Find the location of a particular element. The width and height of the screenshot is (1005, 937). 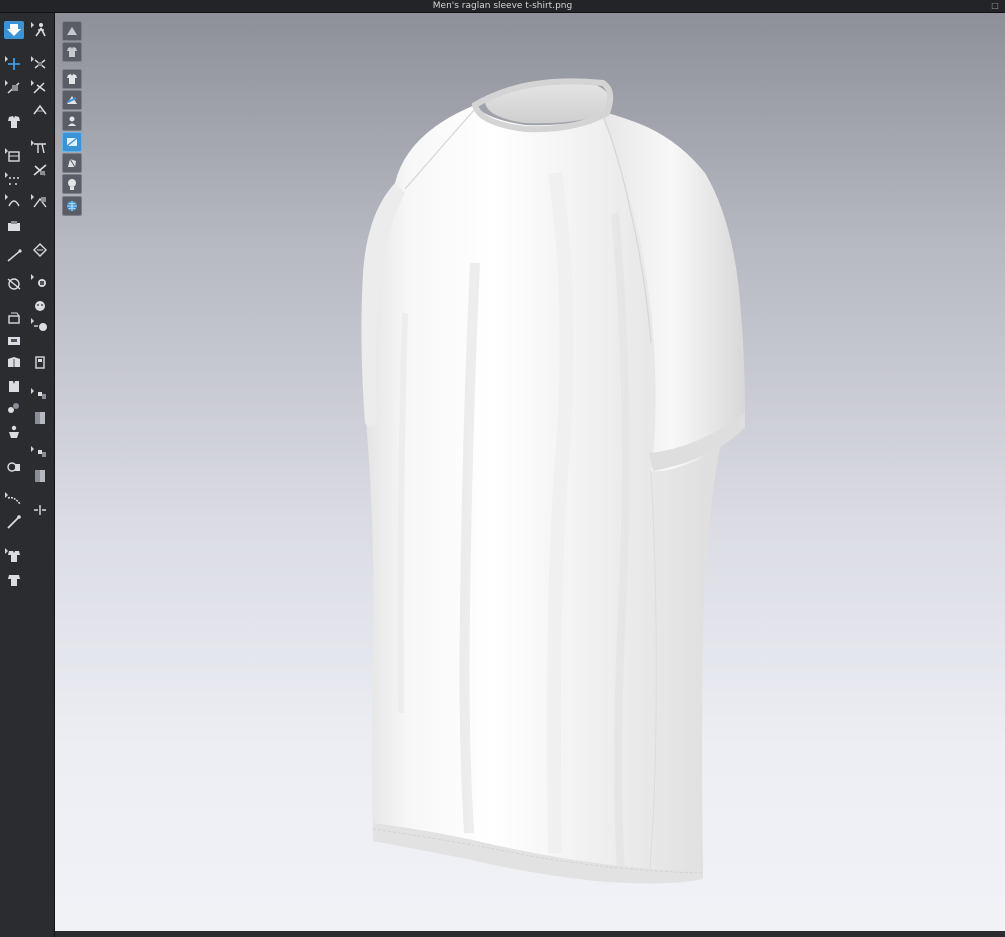

transform-icon is located at coordinates (14, 64).